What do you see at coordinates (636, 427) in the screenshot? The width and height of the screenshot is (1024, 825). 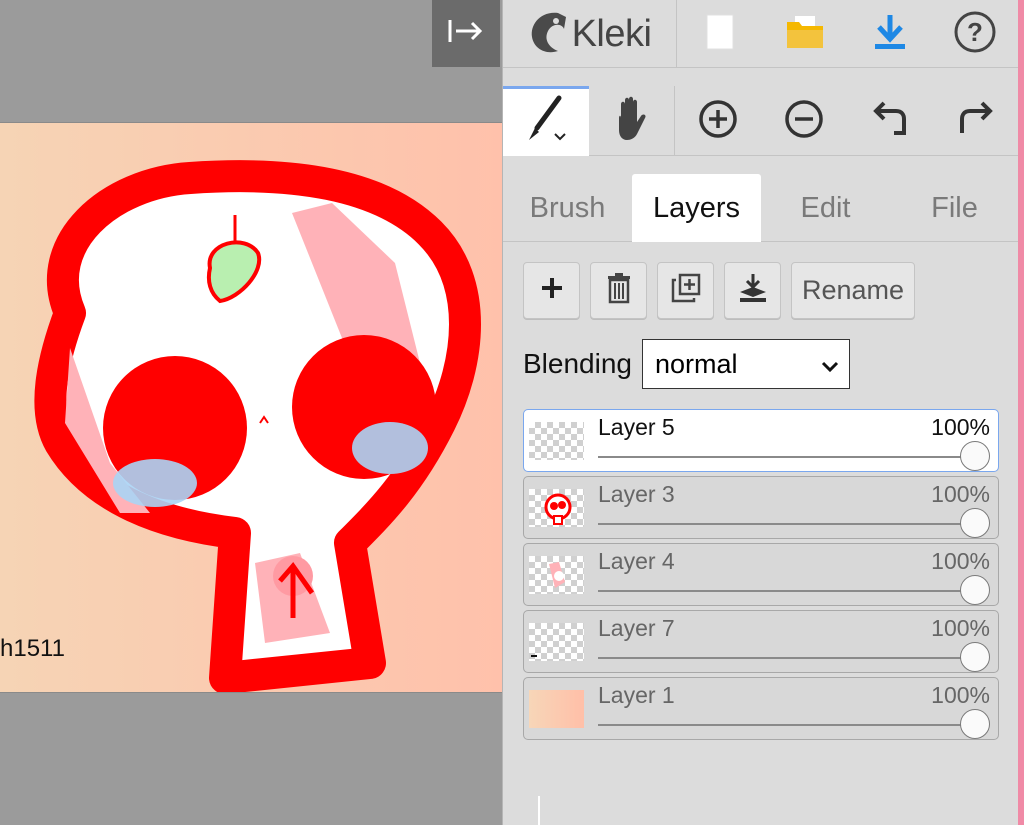 I see `layer-name: Layer 5` at bounding box center [636, 427].